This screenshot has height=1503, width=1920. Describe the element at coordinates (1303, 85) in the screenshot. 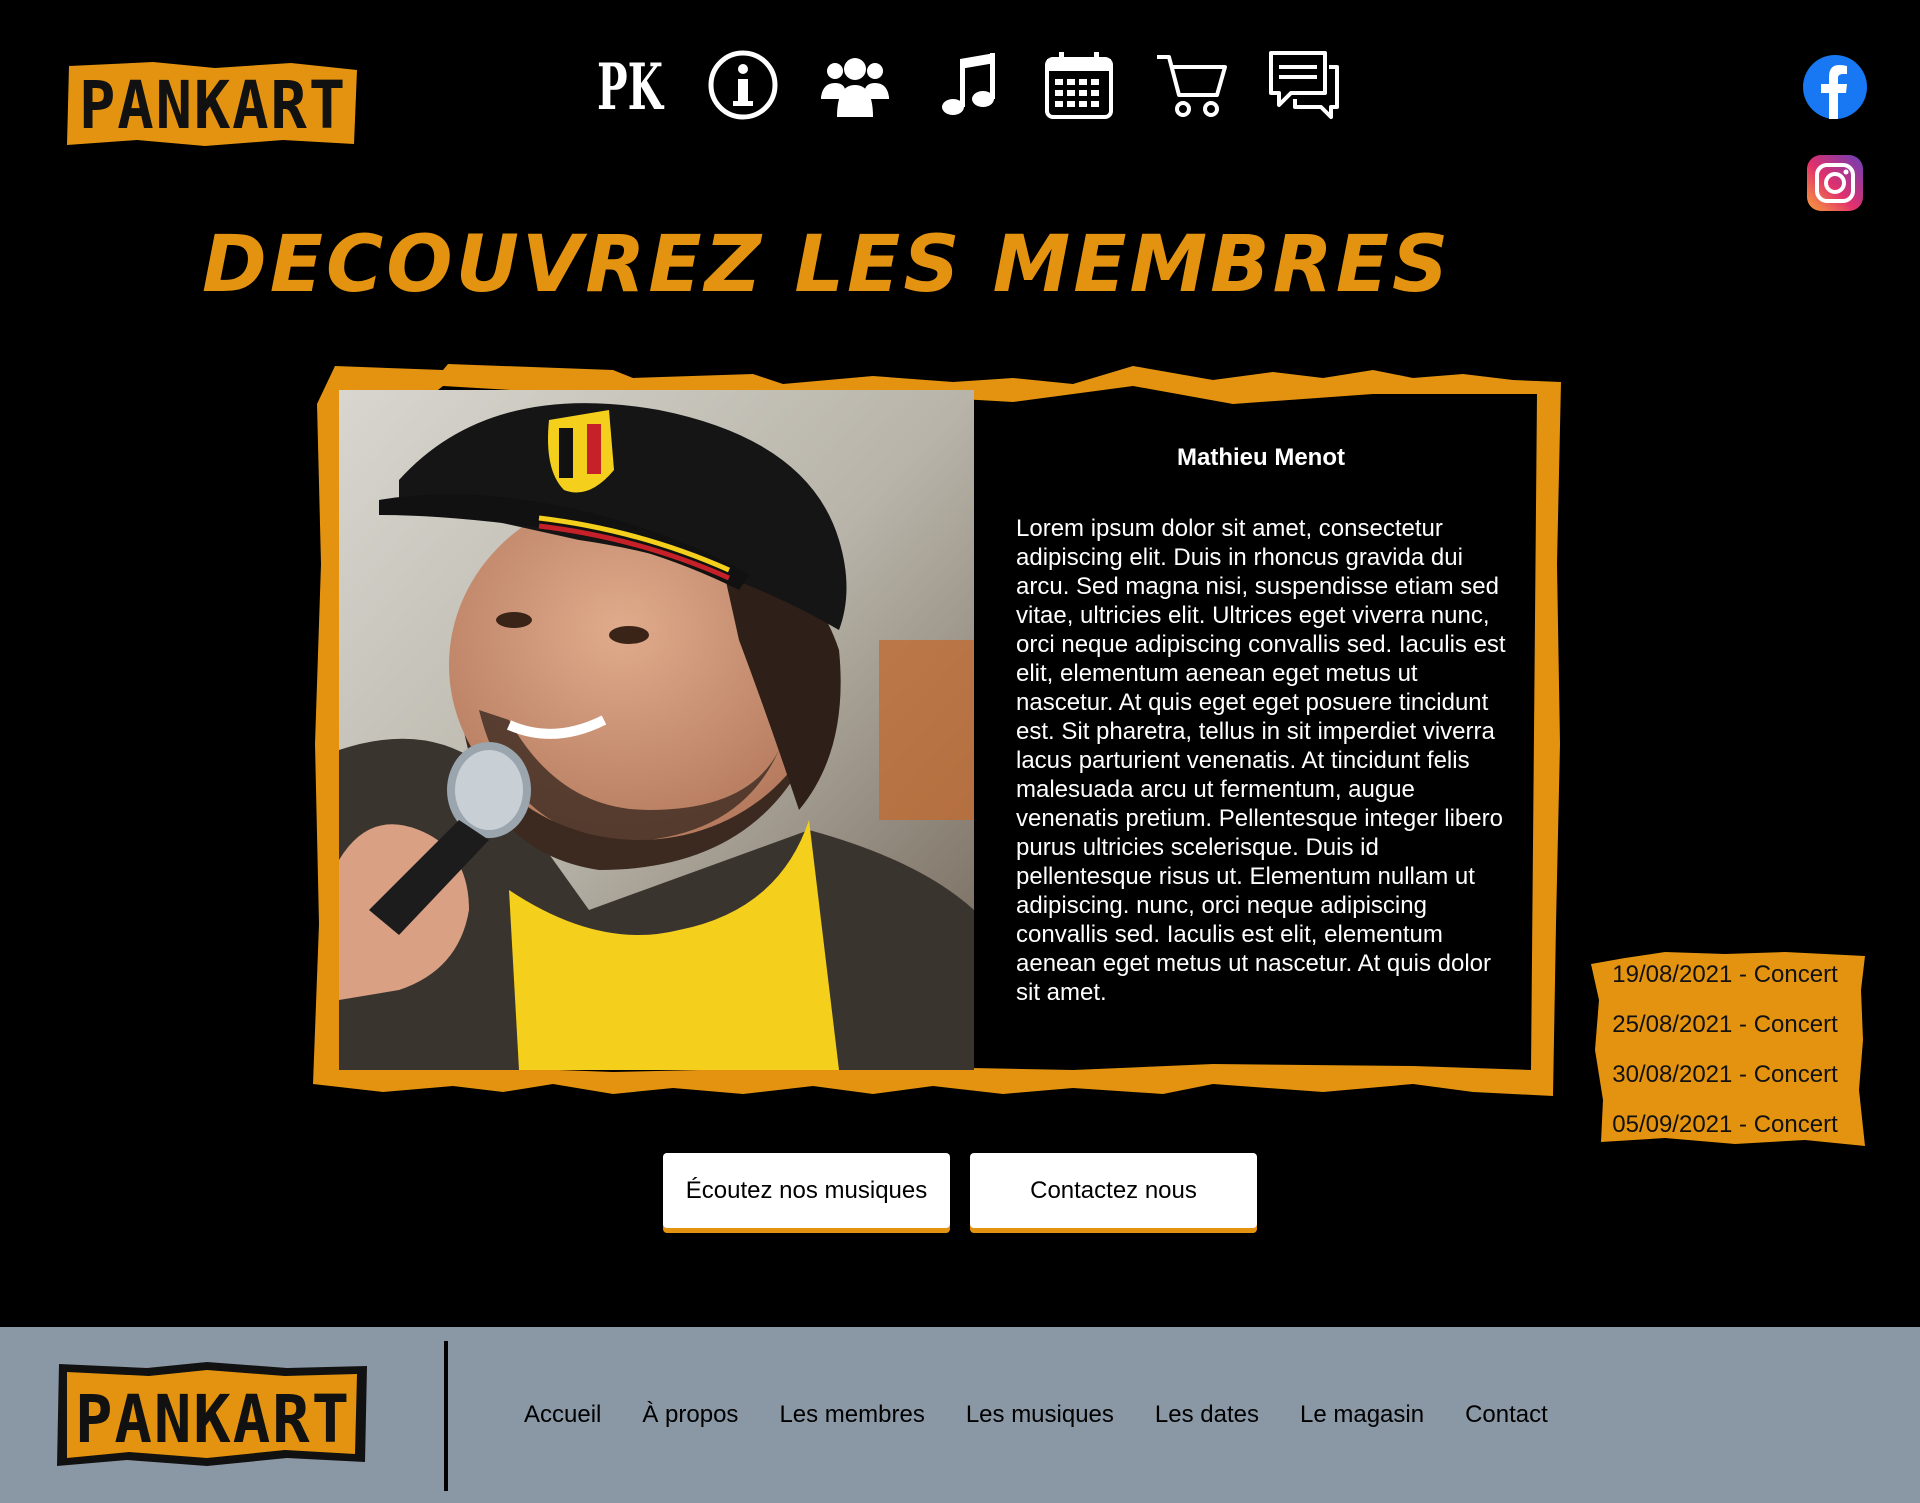

I see `chat-bubble-icon` at that location.